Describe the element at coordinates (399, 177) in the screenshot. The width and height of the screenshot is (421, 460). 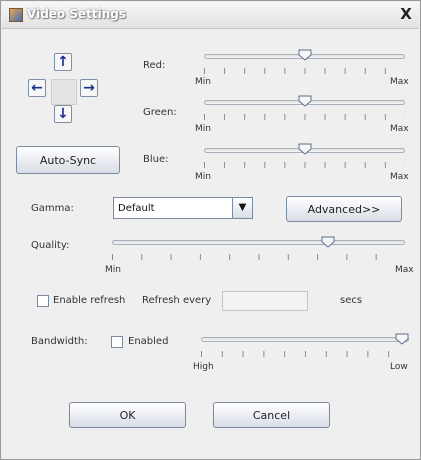
I see `blue-max-label: Max` at that location.